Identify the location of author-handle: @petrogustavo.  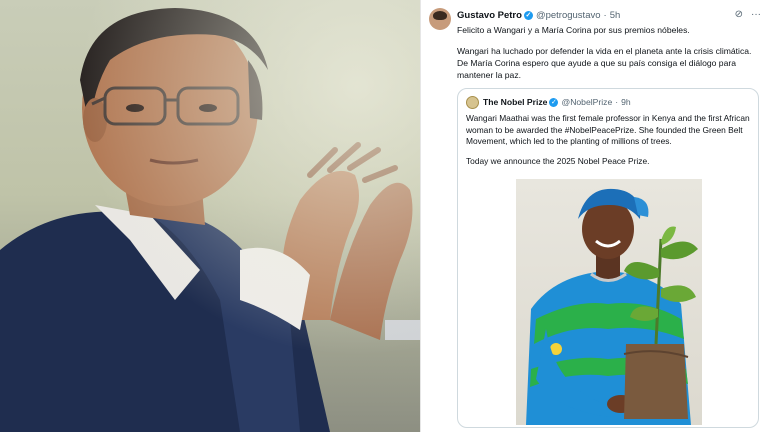
(568, 15).